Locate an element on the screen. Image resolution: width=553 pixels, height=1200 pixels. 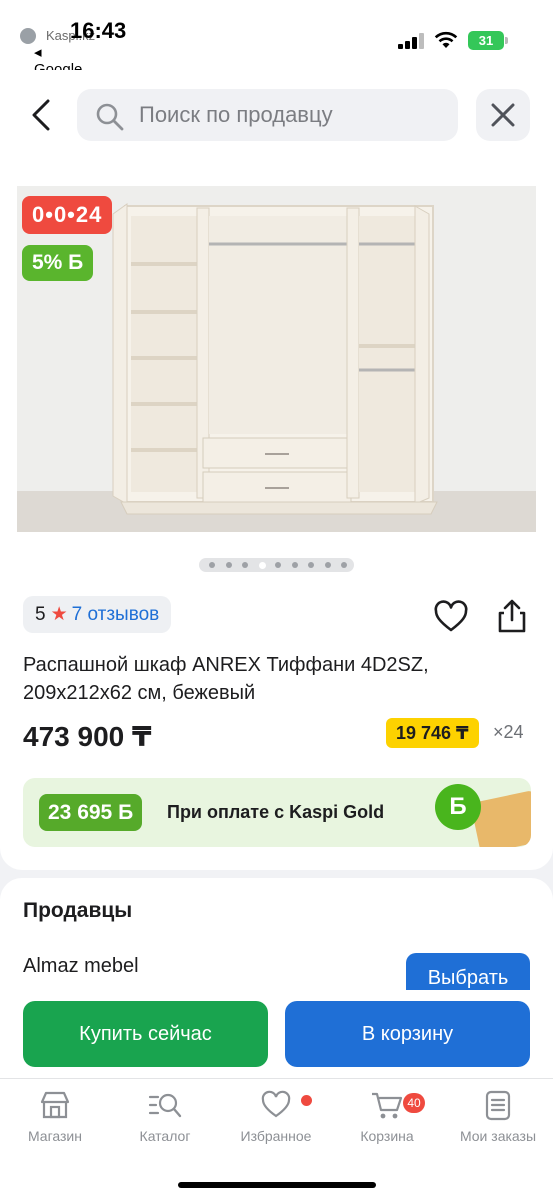
add-to-cart-button: В корзину is located at coordinates (407, 1034).